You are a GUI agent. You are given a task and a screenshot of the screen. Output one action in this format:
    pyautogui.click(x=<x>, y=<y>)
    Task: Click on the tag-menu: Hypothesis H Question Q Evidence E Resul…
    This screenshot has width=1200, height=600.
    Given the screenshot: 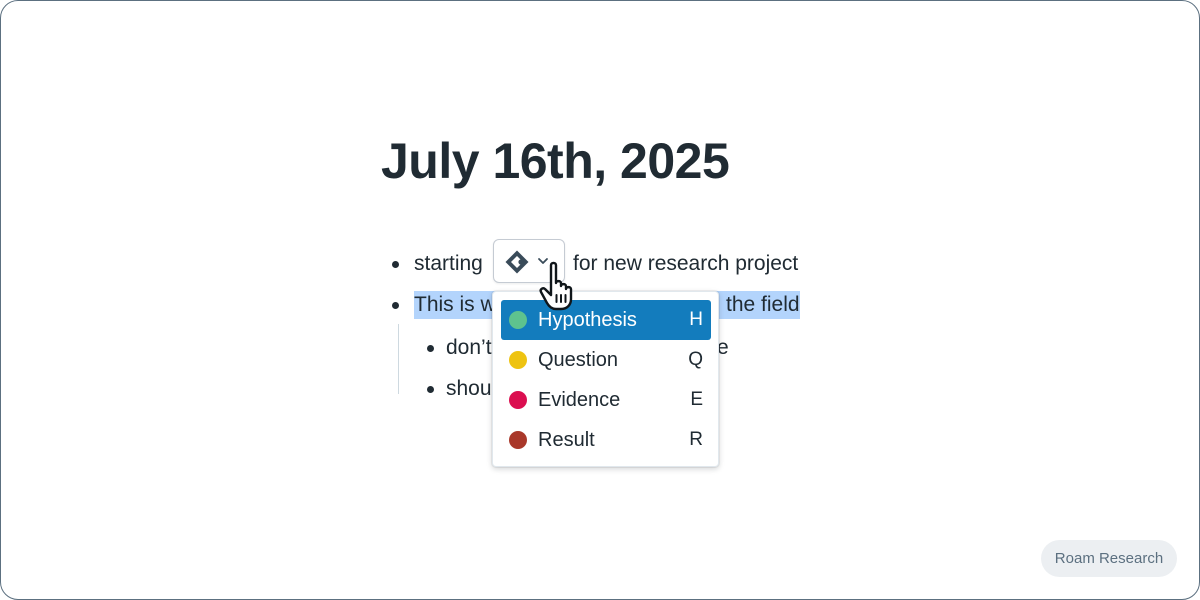 What is the action you would take?
    pyautogui.click(x=605, y=379)
    